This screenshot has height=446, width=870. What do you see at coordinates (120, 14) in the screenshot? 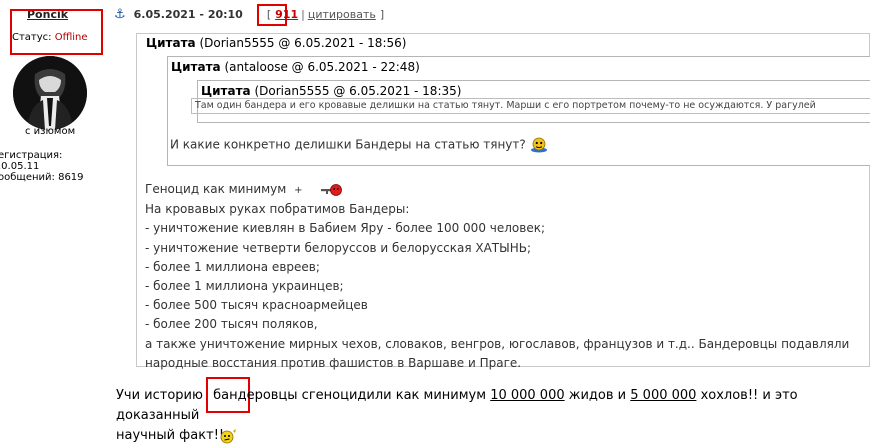
I see `anchor-icon: ⚓` at bounding box center [120, 14].